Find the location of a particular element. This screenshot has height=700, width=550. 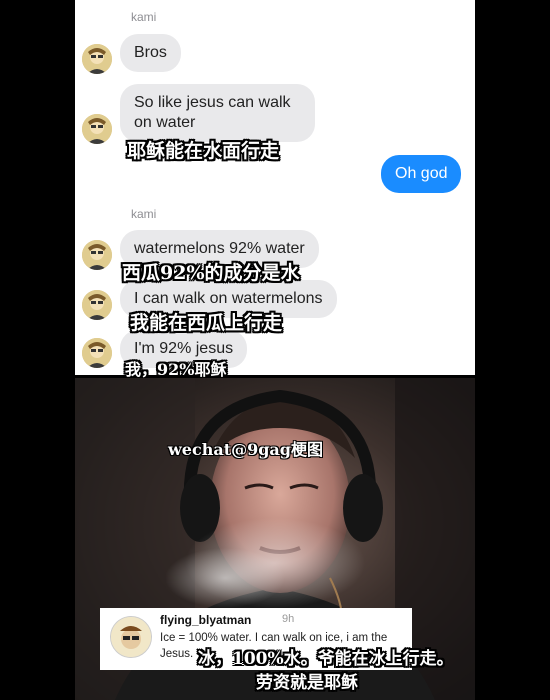

subtitle: 西瓜92%的成分是水 is located at coordinates (211, 273).